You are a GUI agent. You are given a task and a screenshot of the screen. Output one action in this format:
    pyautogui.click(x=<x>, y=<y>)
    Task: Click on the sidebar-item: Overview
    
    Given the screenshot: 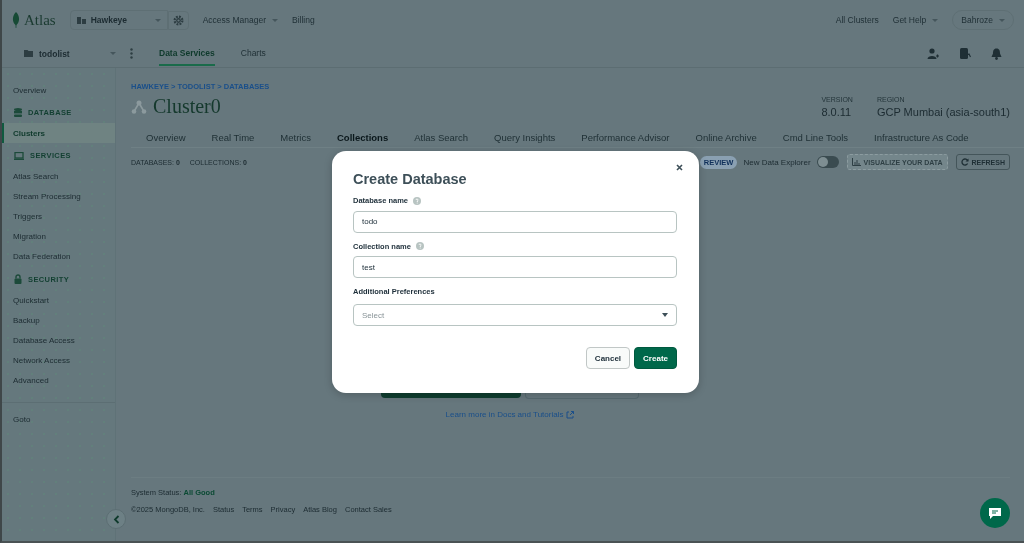 What is the action you would take?
    pyautogui.click(x=58, y=90)
    